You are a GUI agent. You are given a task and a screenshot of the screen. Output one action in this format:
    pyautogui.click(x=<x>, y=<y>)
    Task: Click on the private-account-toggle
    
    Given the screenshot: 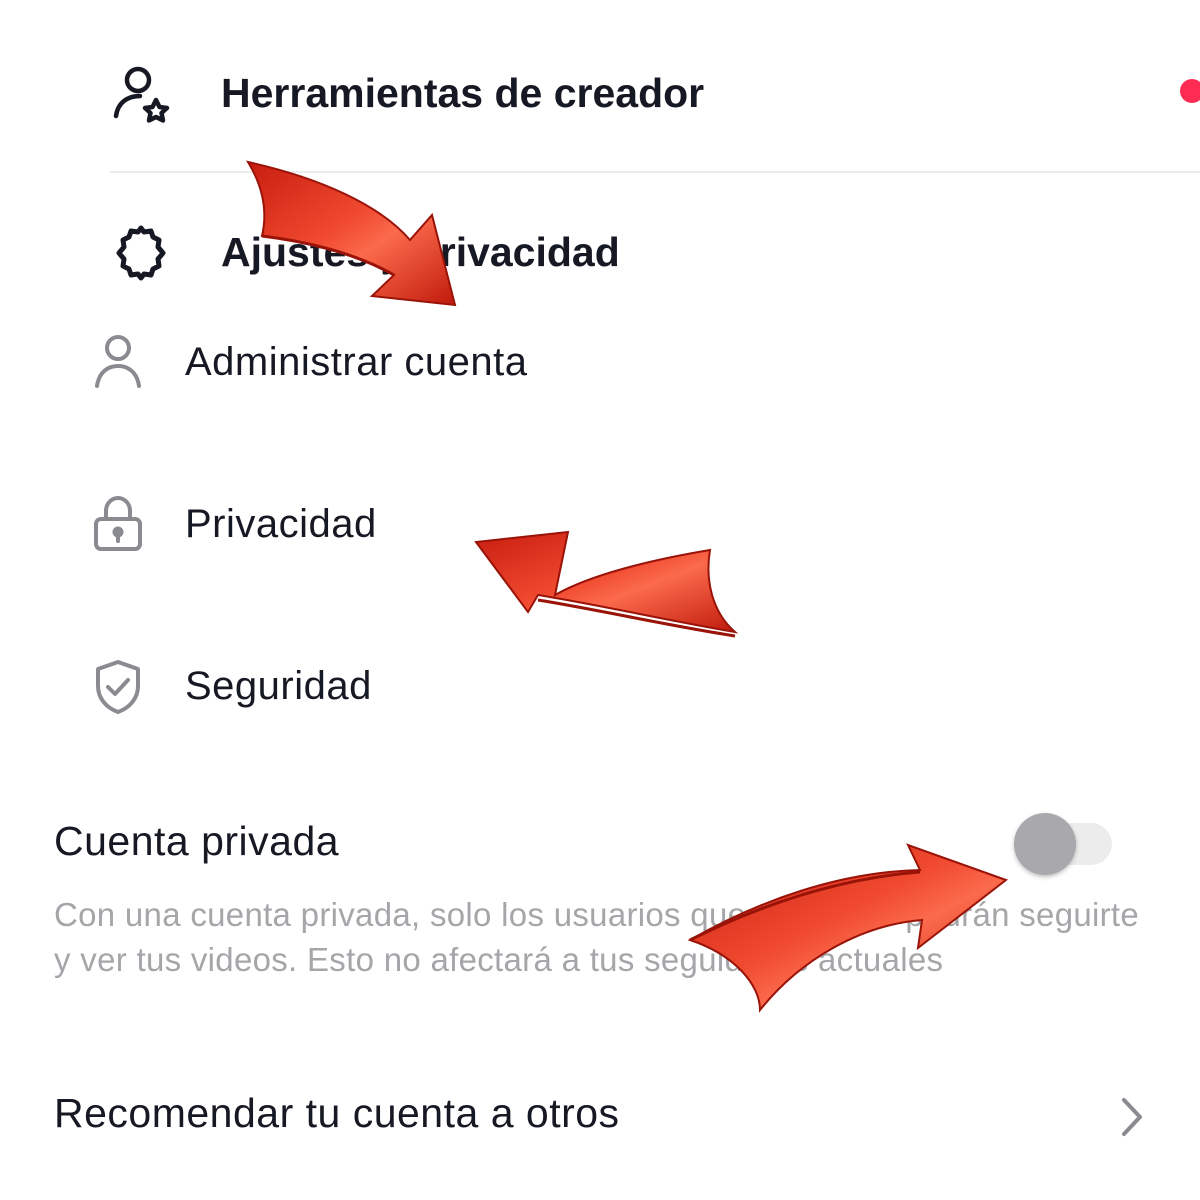 What is the action you would take?
    pyautogui.click(x=1064, y=844)
    